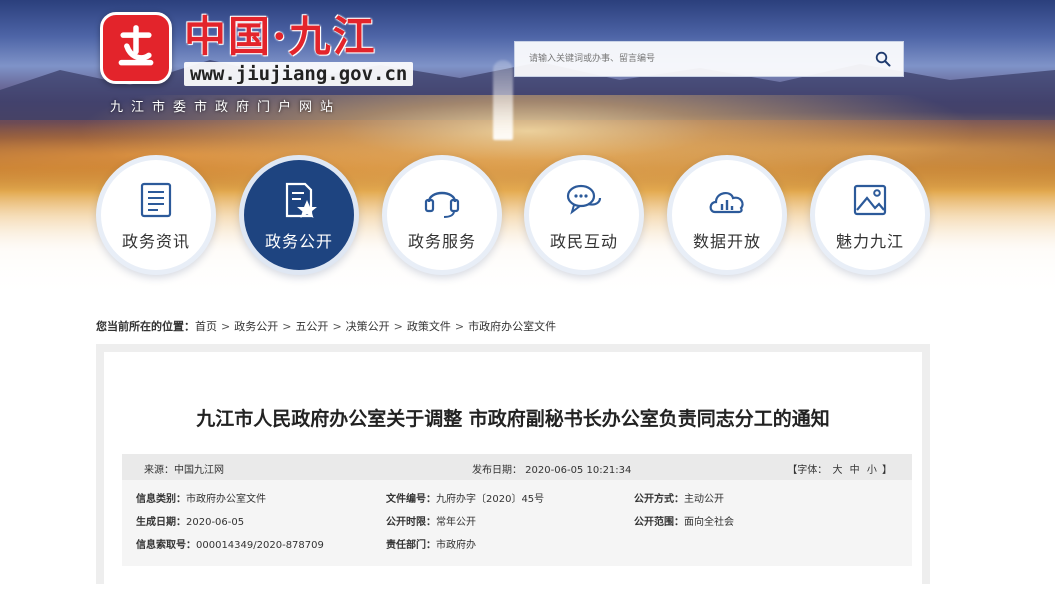 This screenshot has width=1055, height=592. I want to click on picture-icon, so click(870, 200).